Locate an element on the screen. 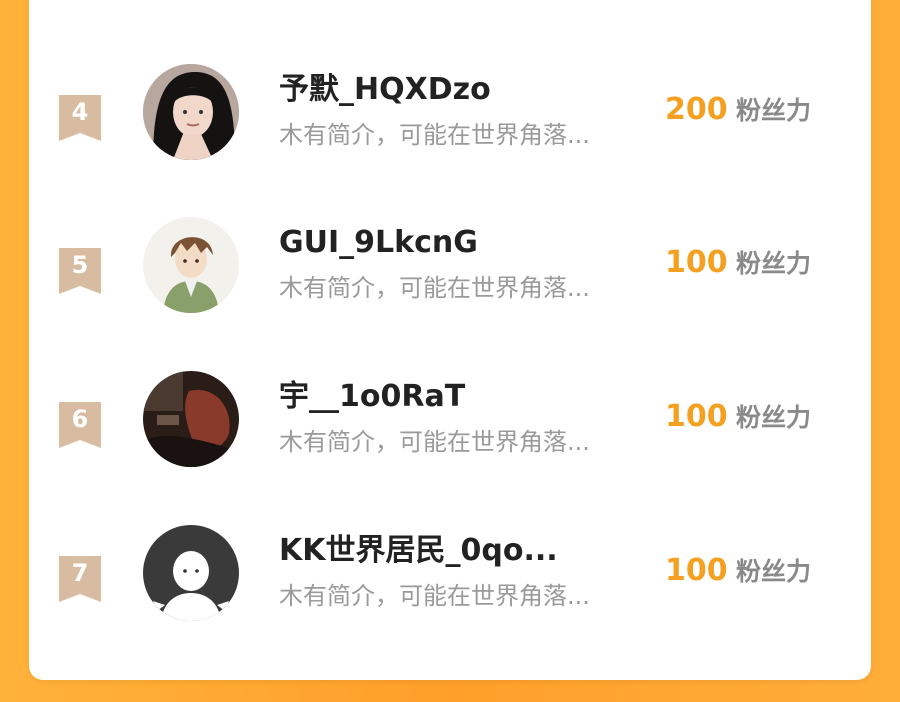  fan-power-score: 200 is located at coordinates (696, 109).